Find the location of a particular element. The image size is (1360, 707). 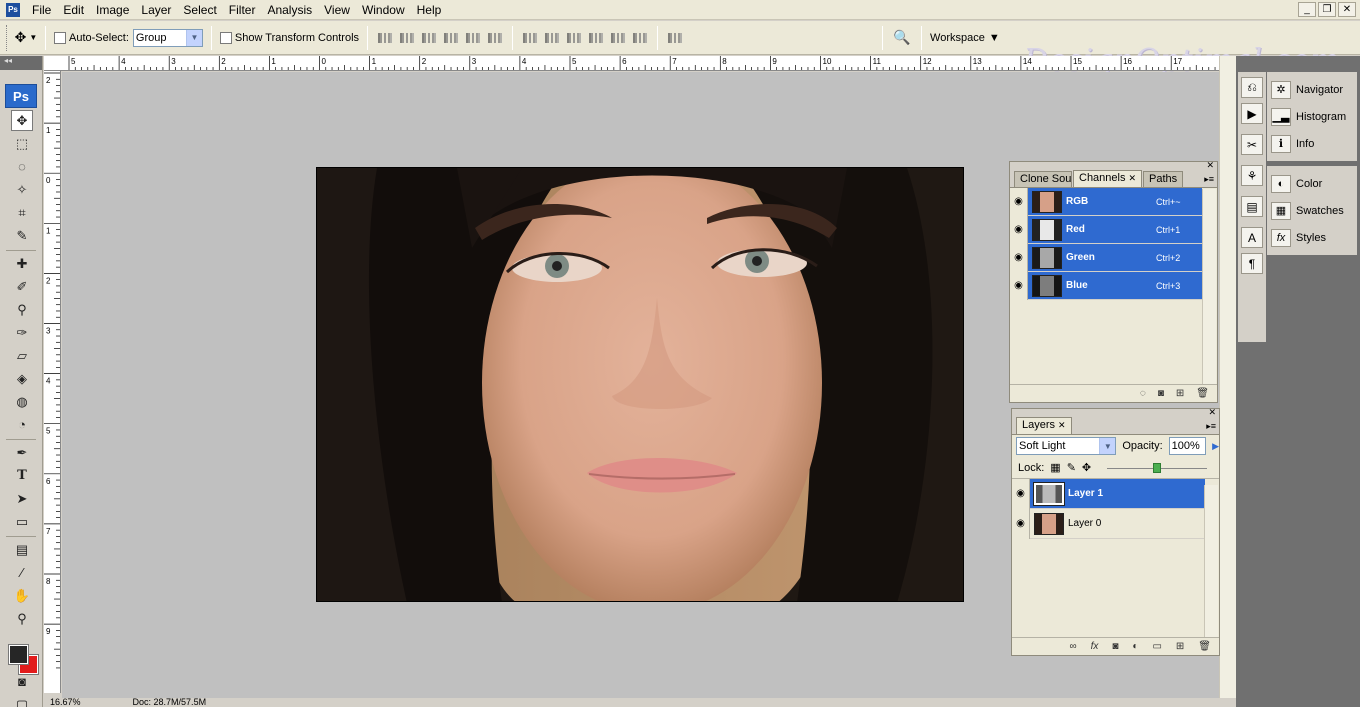

tab-paths: Paths is located at coordinates (1163, 179).